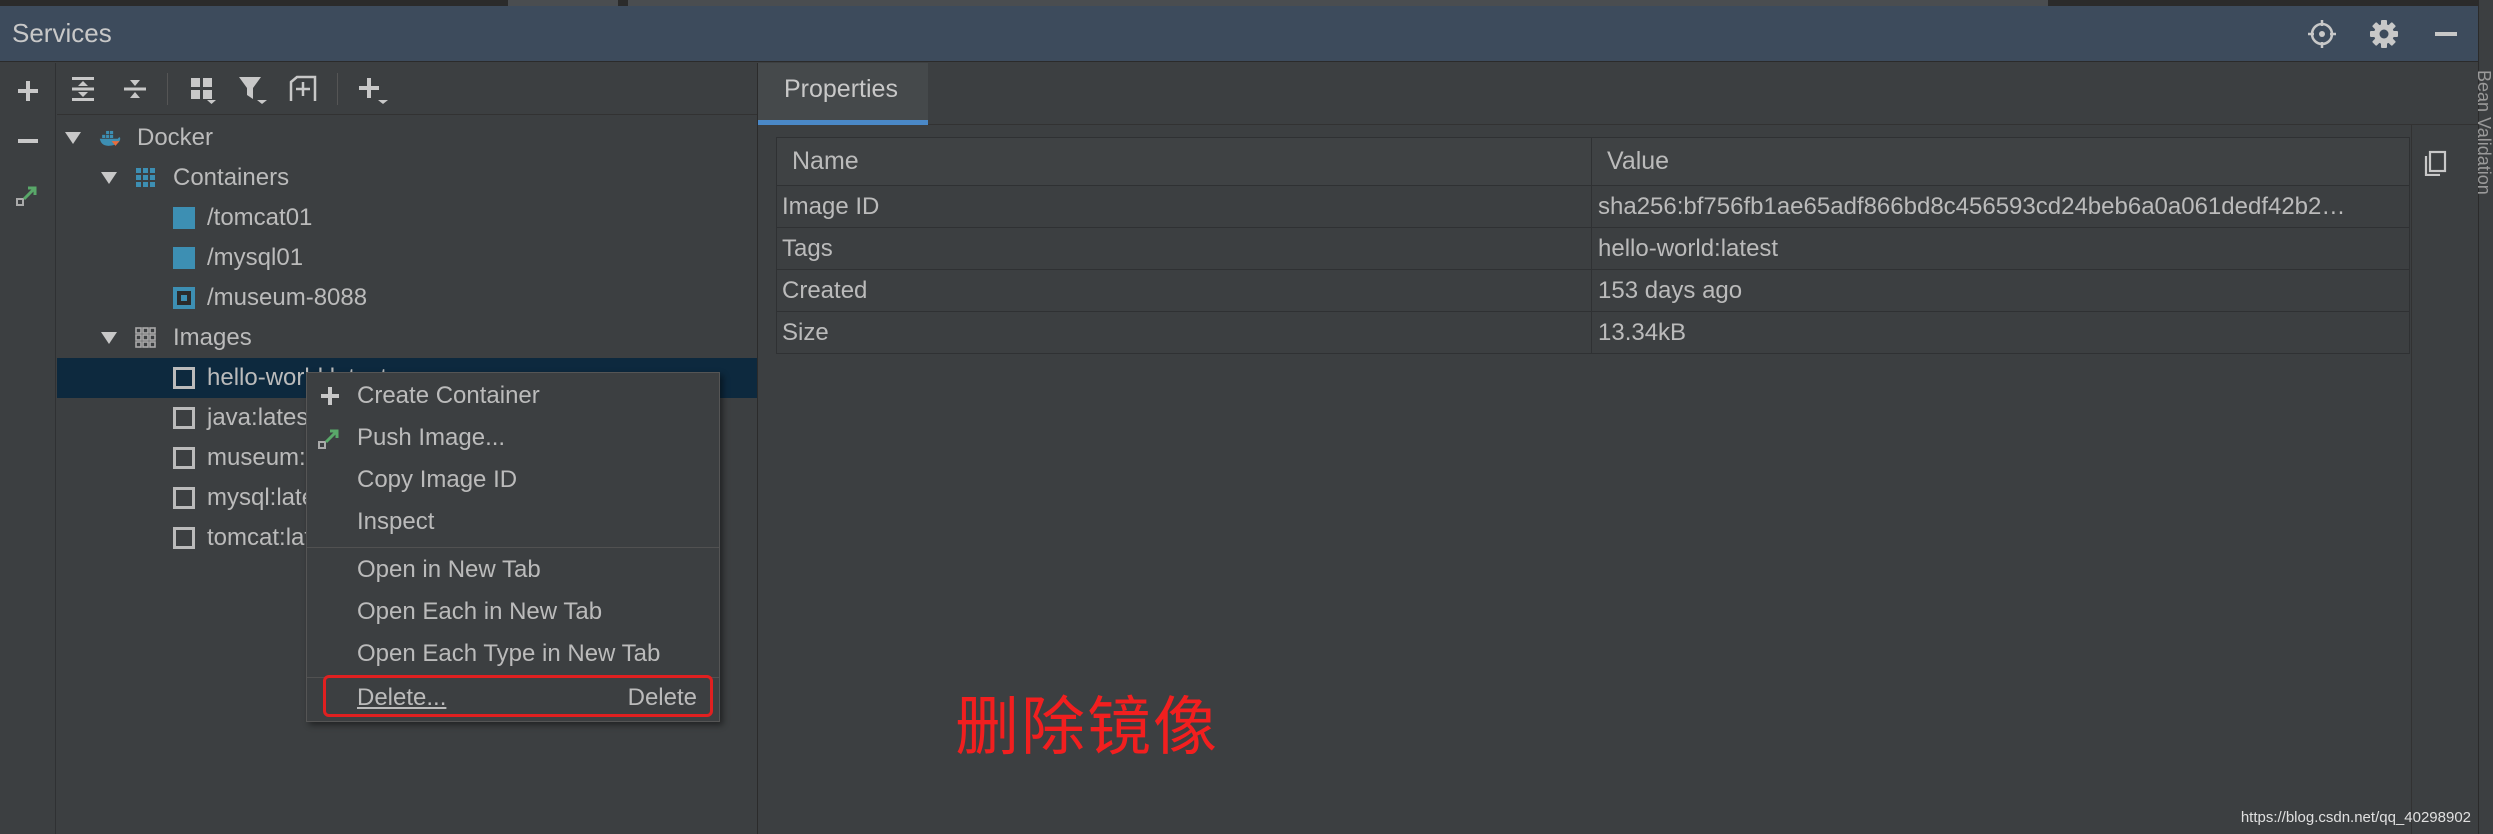 Image resolution: width=2493 pixels, height=834 pixels. I want to click on gear-icon, so click(2384, 34).